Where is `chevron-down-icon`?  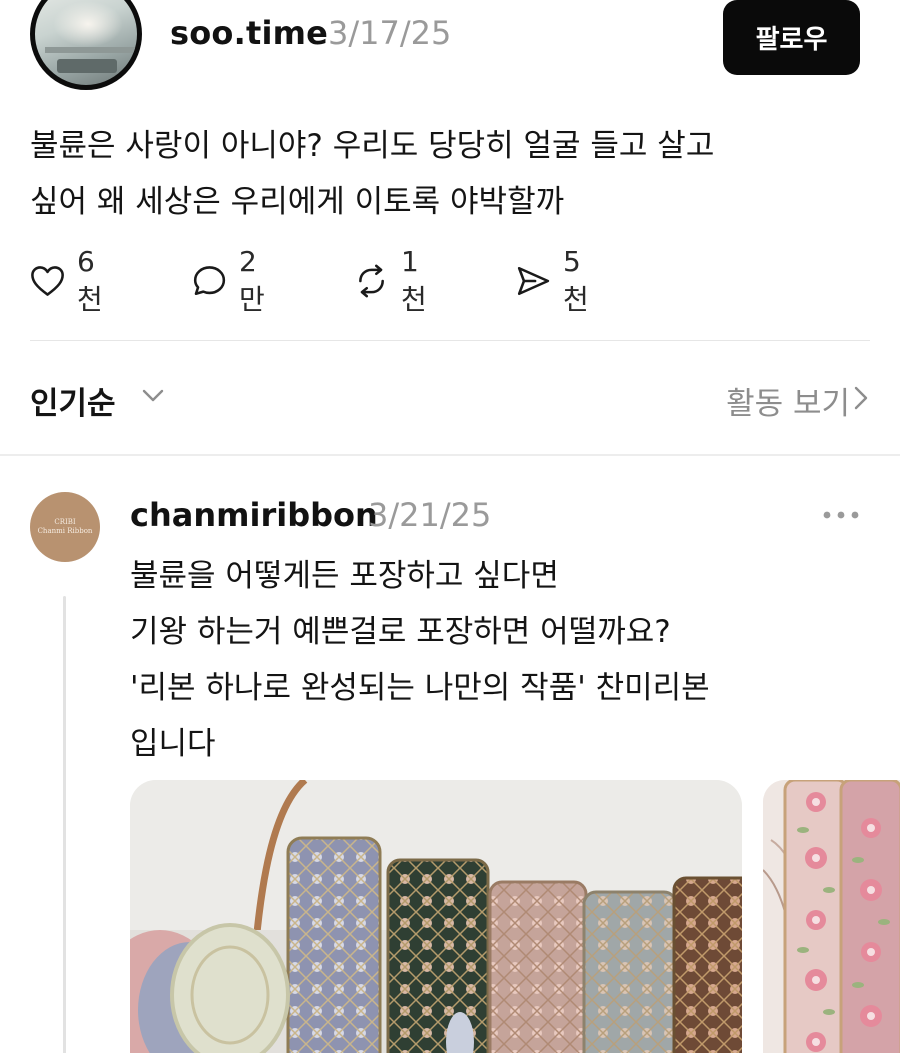
chevron-down-icon is located at coordinates (153, 395).